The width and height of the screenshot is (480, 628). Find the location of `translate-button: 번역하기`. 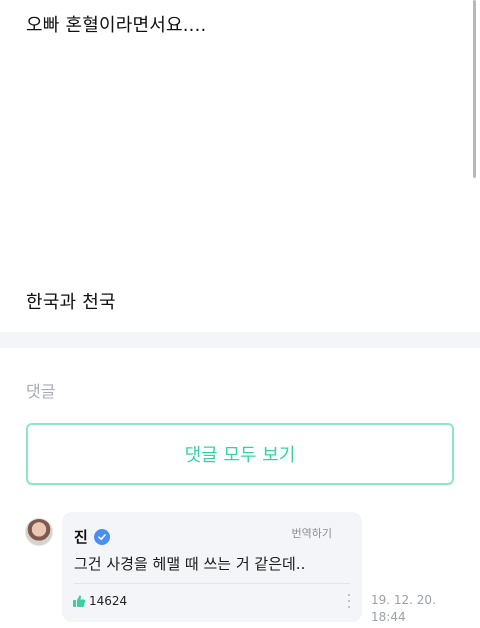

translate-button: 번역하기 is located at coordinates (312, 533).